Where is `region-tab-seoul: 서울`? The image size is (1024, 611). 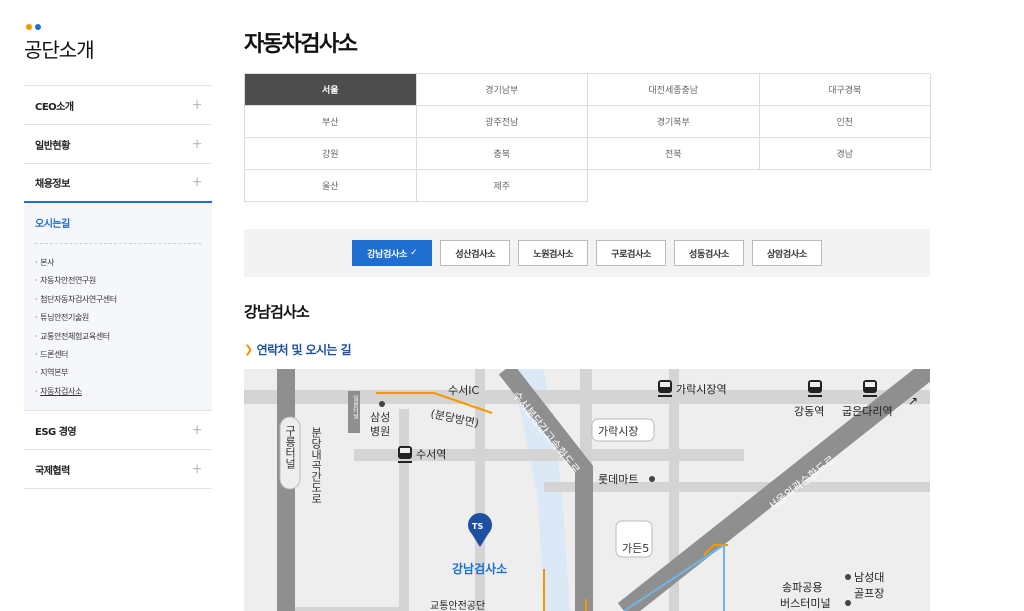 region-tab-seoul: 서울 is located at coordinates (331, 90).